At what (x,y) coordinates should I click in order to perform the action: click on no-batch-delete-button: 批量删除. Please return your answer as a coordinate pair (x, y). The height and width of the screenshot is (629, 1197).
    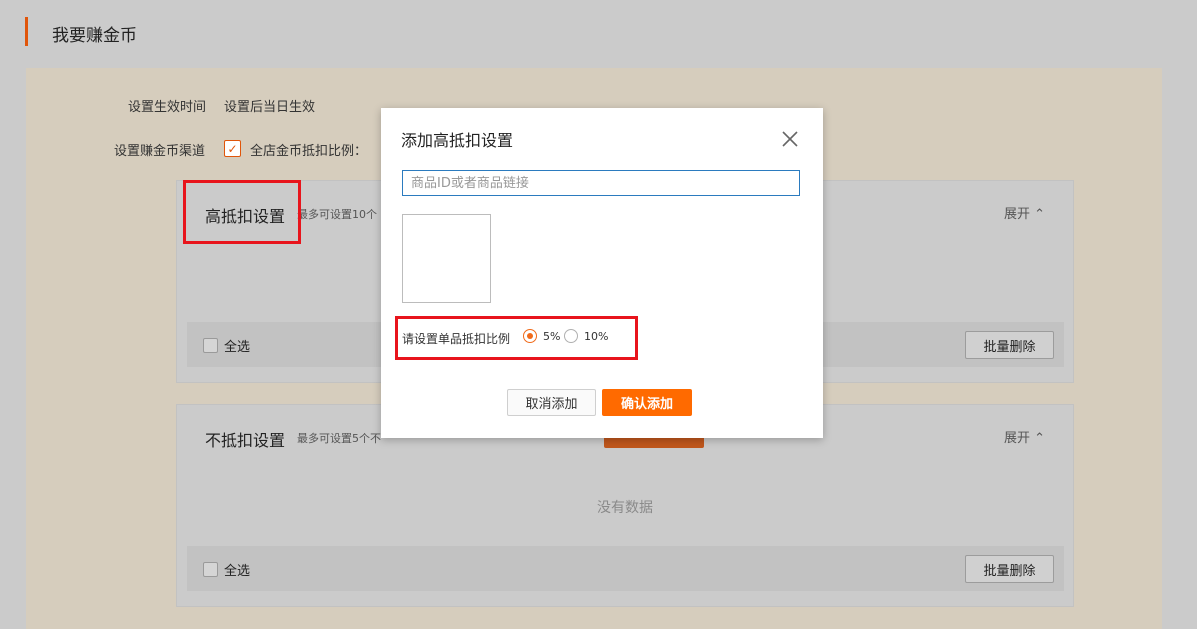
    Looking at the image, I should click on (1009, 569).